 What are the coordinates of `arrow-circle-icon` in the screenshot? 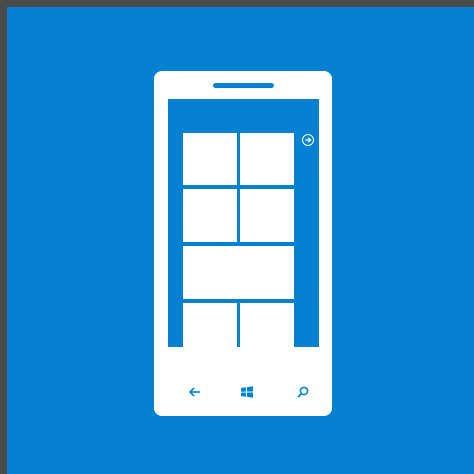 It's located at (308, 140).